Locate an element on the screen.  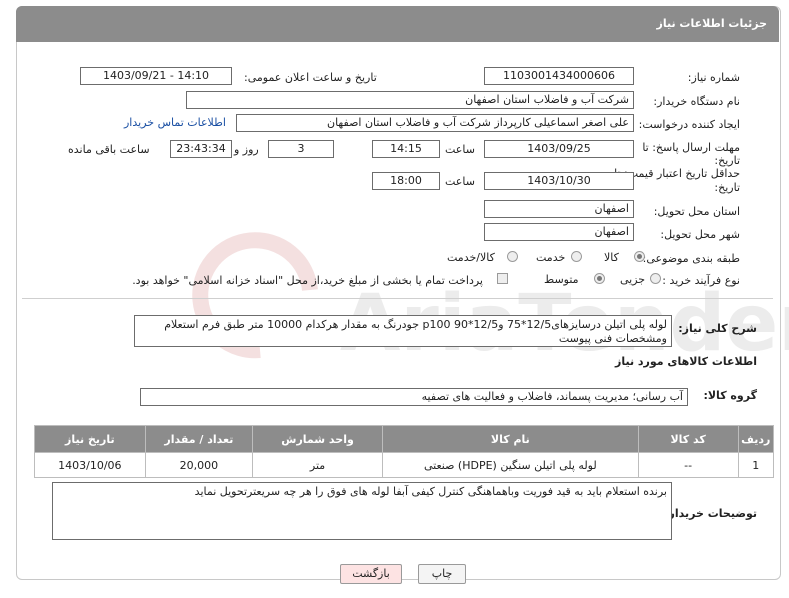
cell-item-code: -- is located at coordinates (688, 465).